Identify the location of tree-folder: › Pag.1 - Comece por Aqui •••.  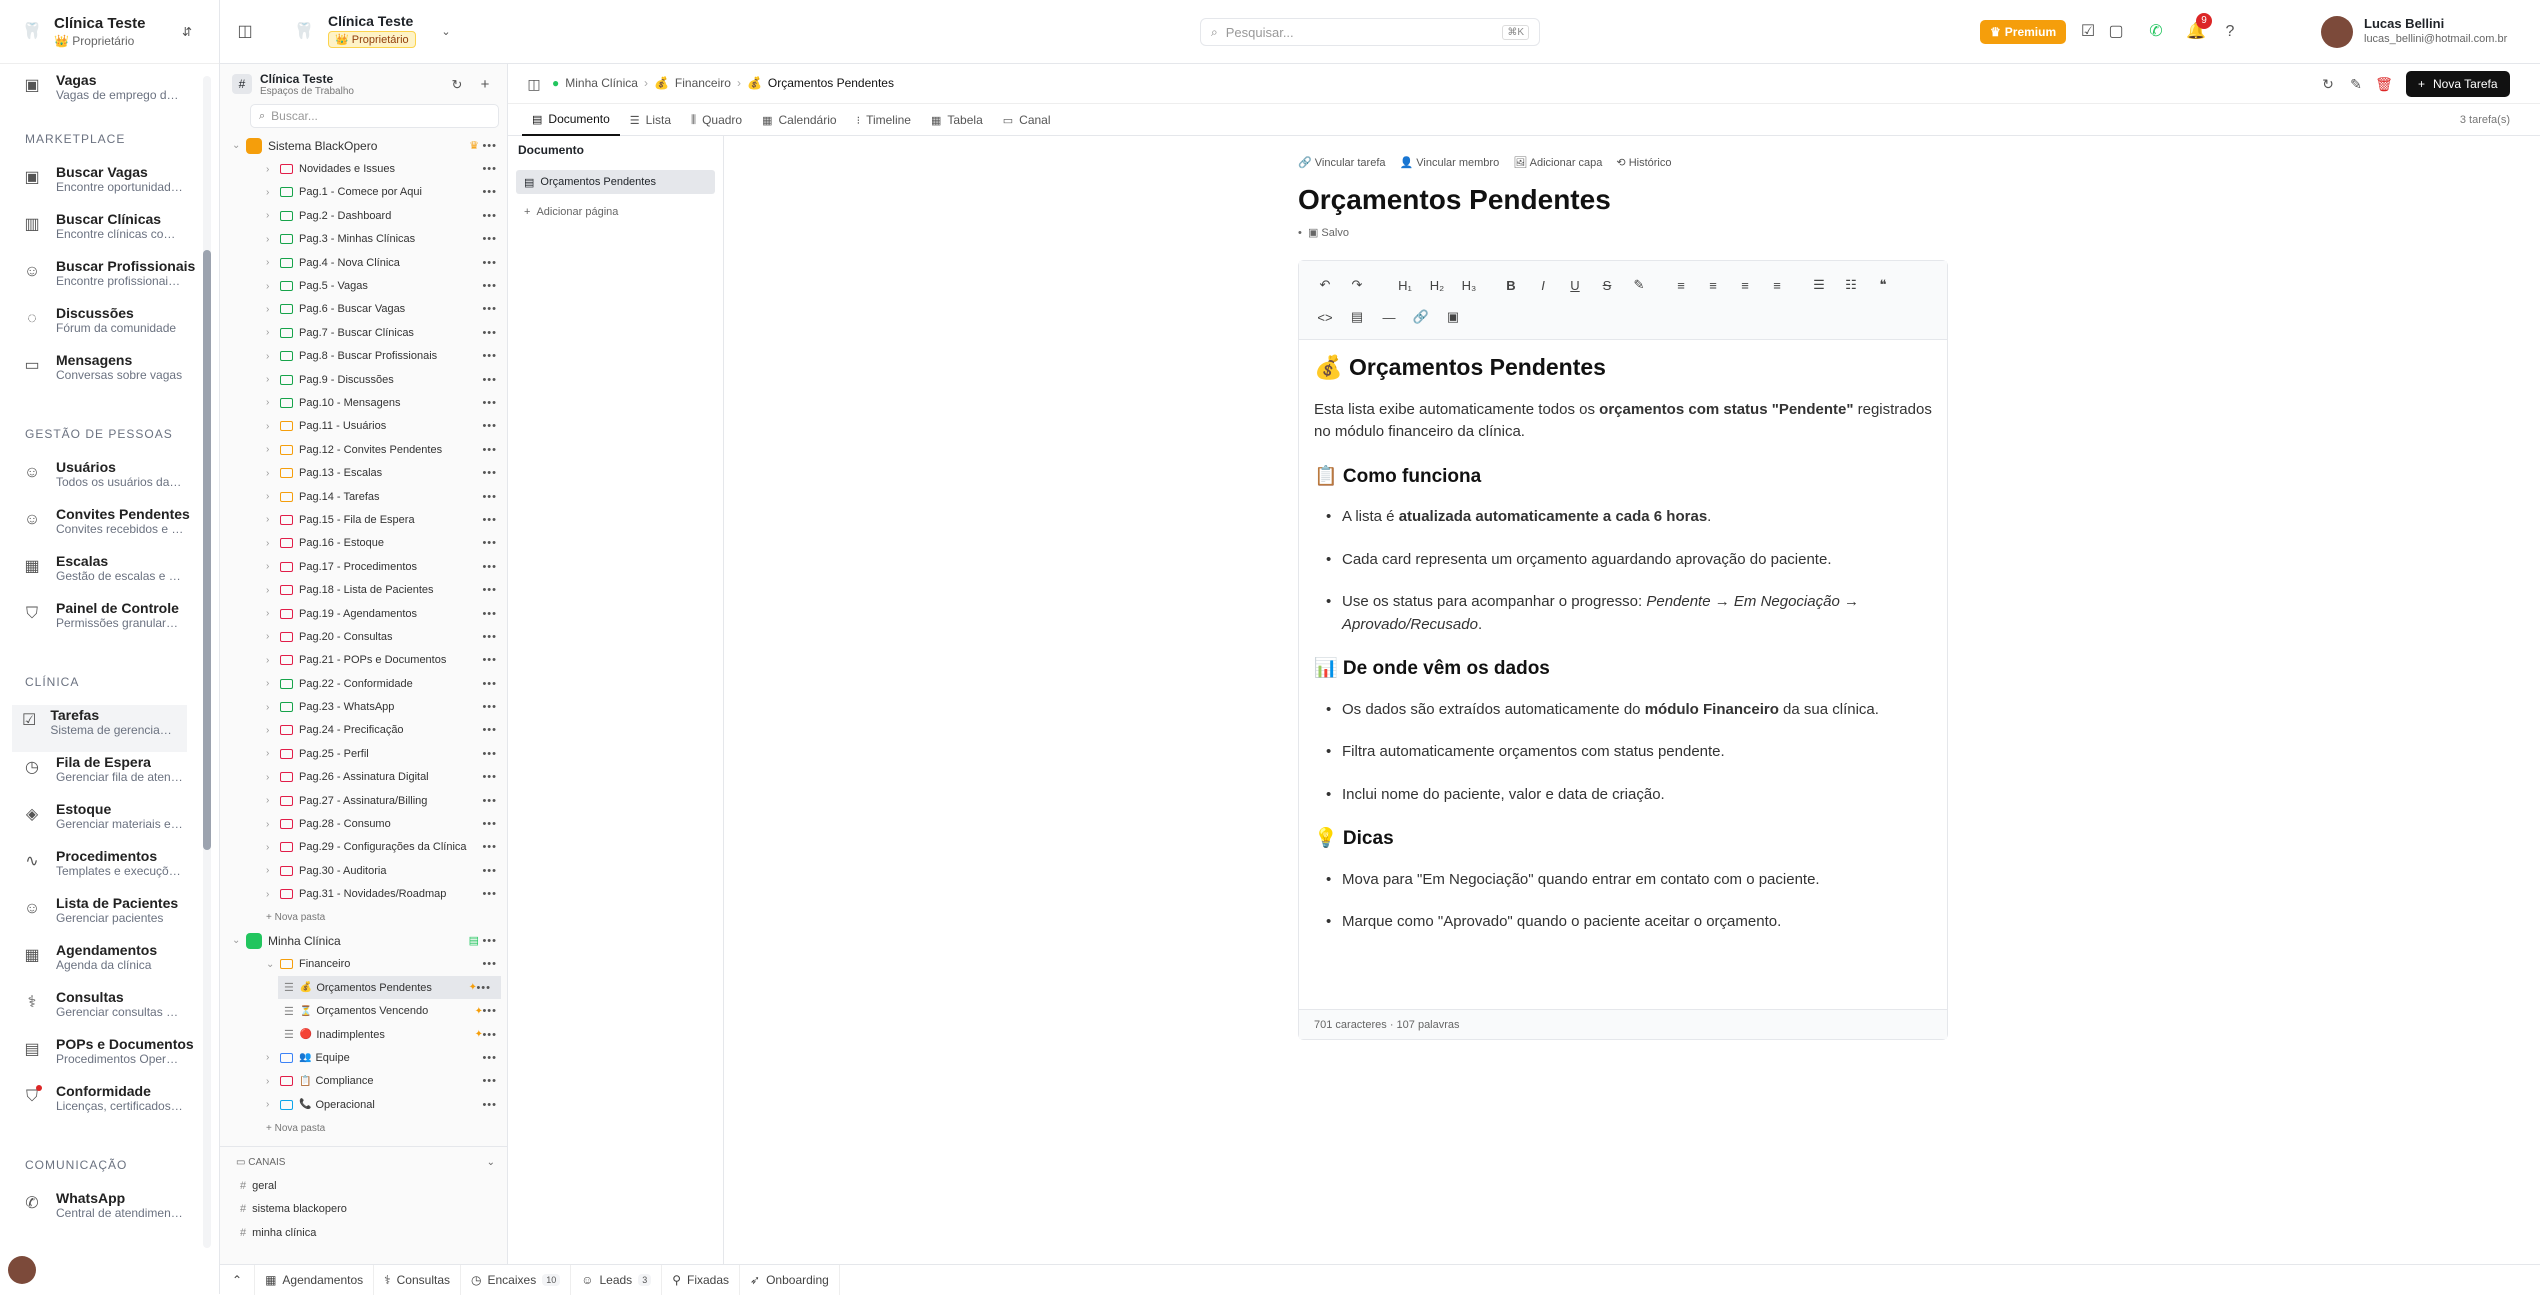
(363, 192).